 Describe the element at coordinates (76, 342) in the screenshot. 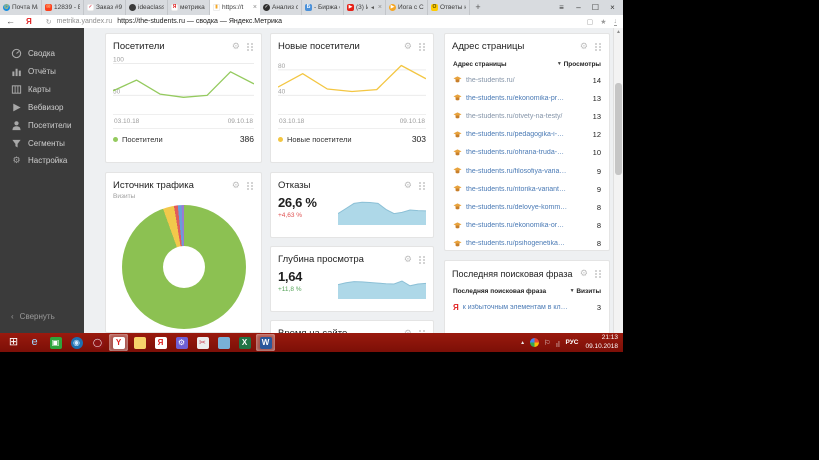

I see `blue-app-icon: ◉` at that location.